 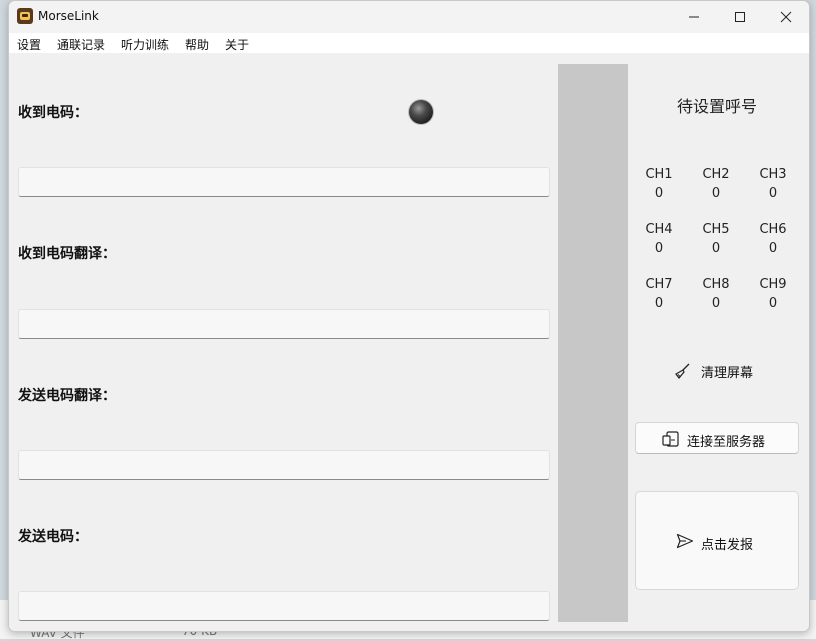 What do you see at coordinates (593, 343) in the screenshot?
I see `panel-separator` at bounding box center [593, 343].